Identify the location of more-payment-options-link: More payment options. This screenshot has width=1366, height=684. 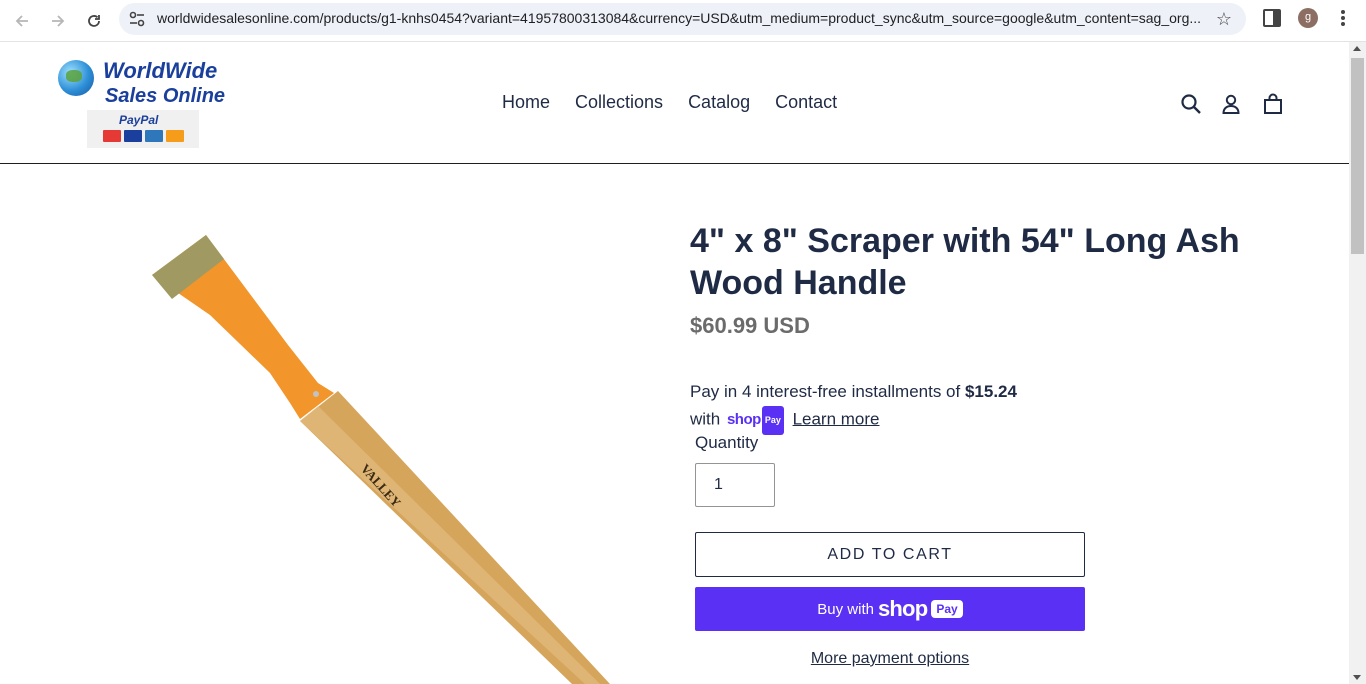
(890, 659).